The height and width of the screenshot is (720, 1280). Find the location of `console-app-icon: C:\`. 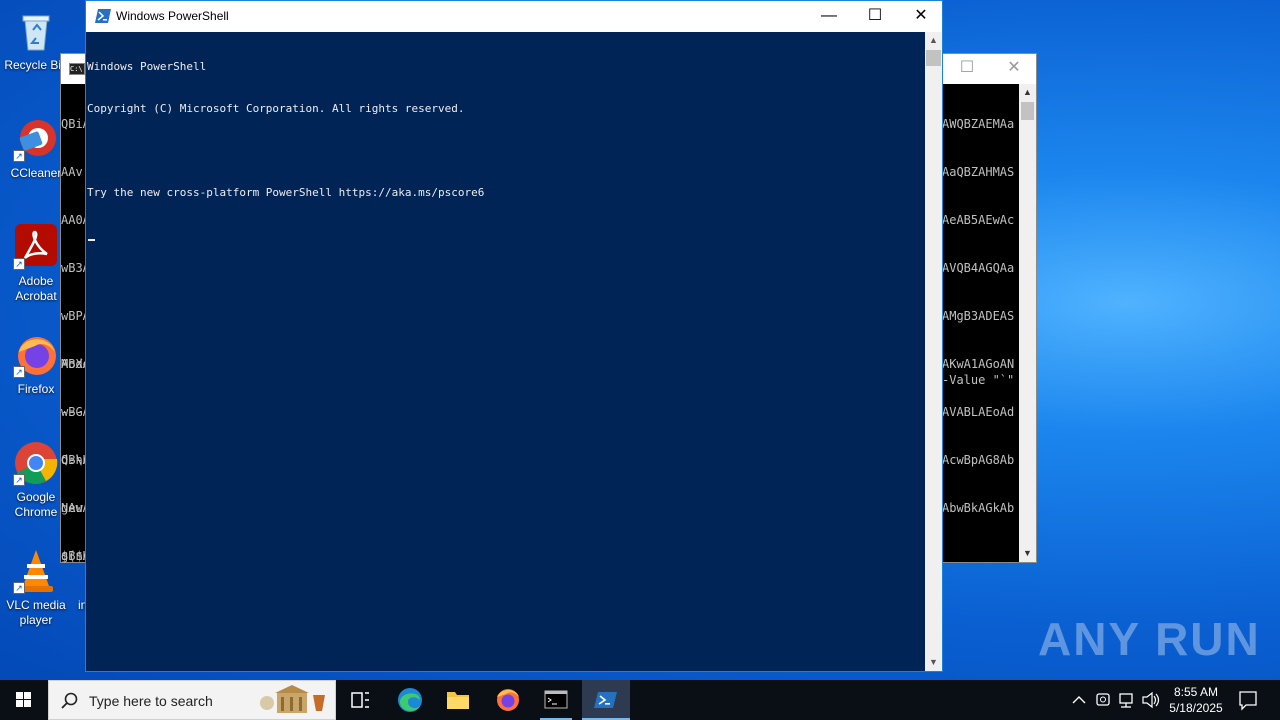

console-app-icon: C:\ is located at coordinates (77, 69).